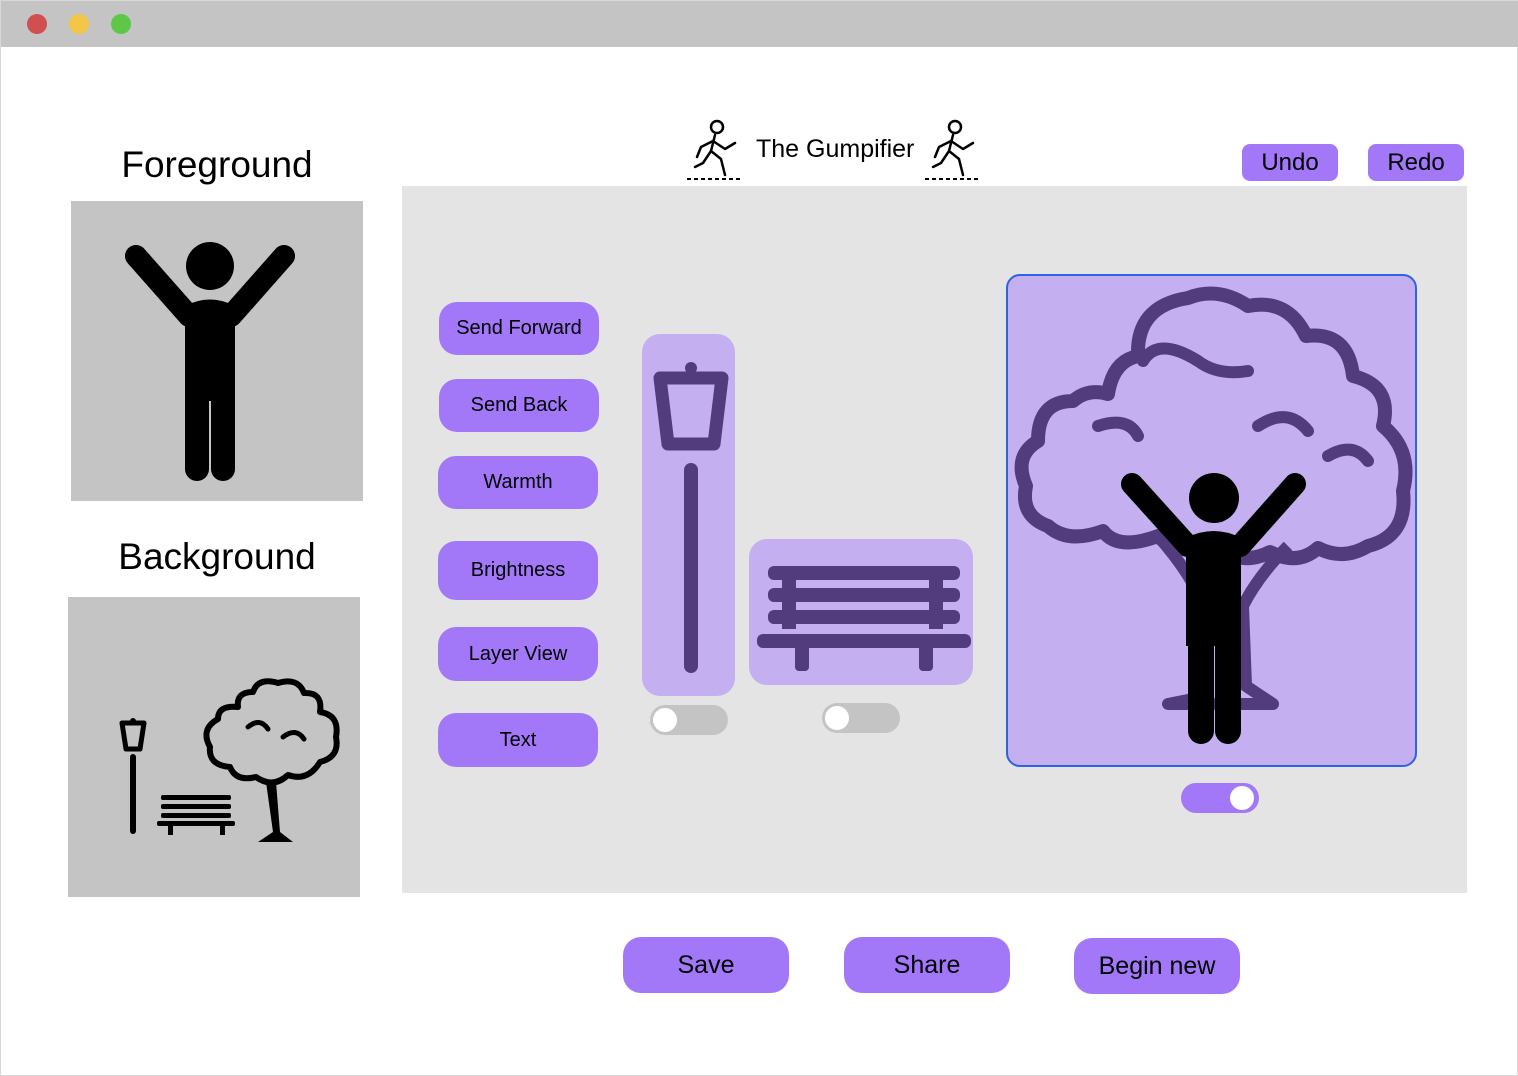 The image size is (1518, 1076). Describe the element at coordinates (1416, 162) in the screenshot. I see `redo-button: Redo` at that location.